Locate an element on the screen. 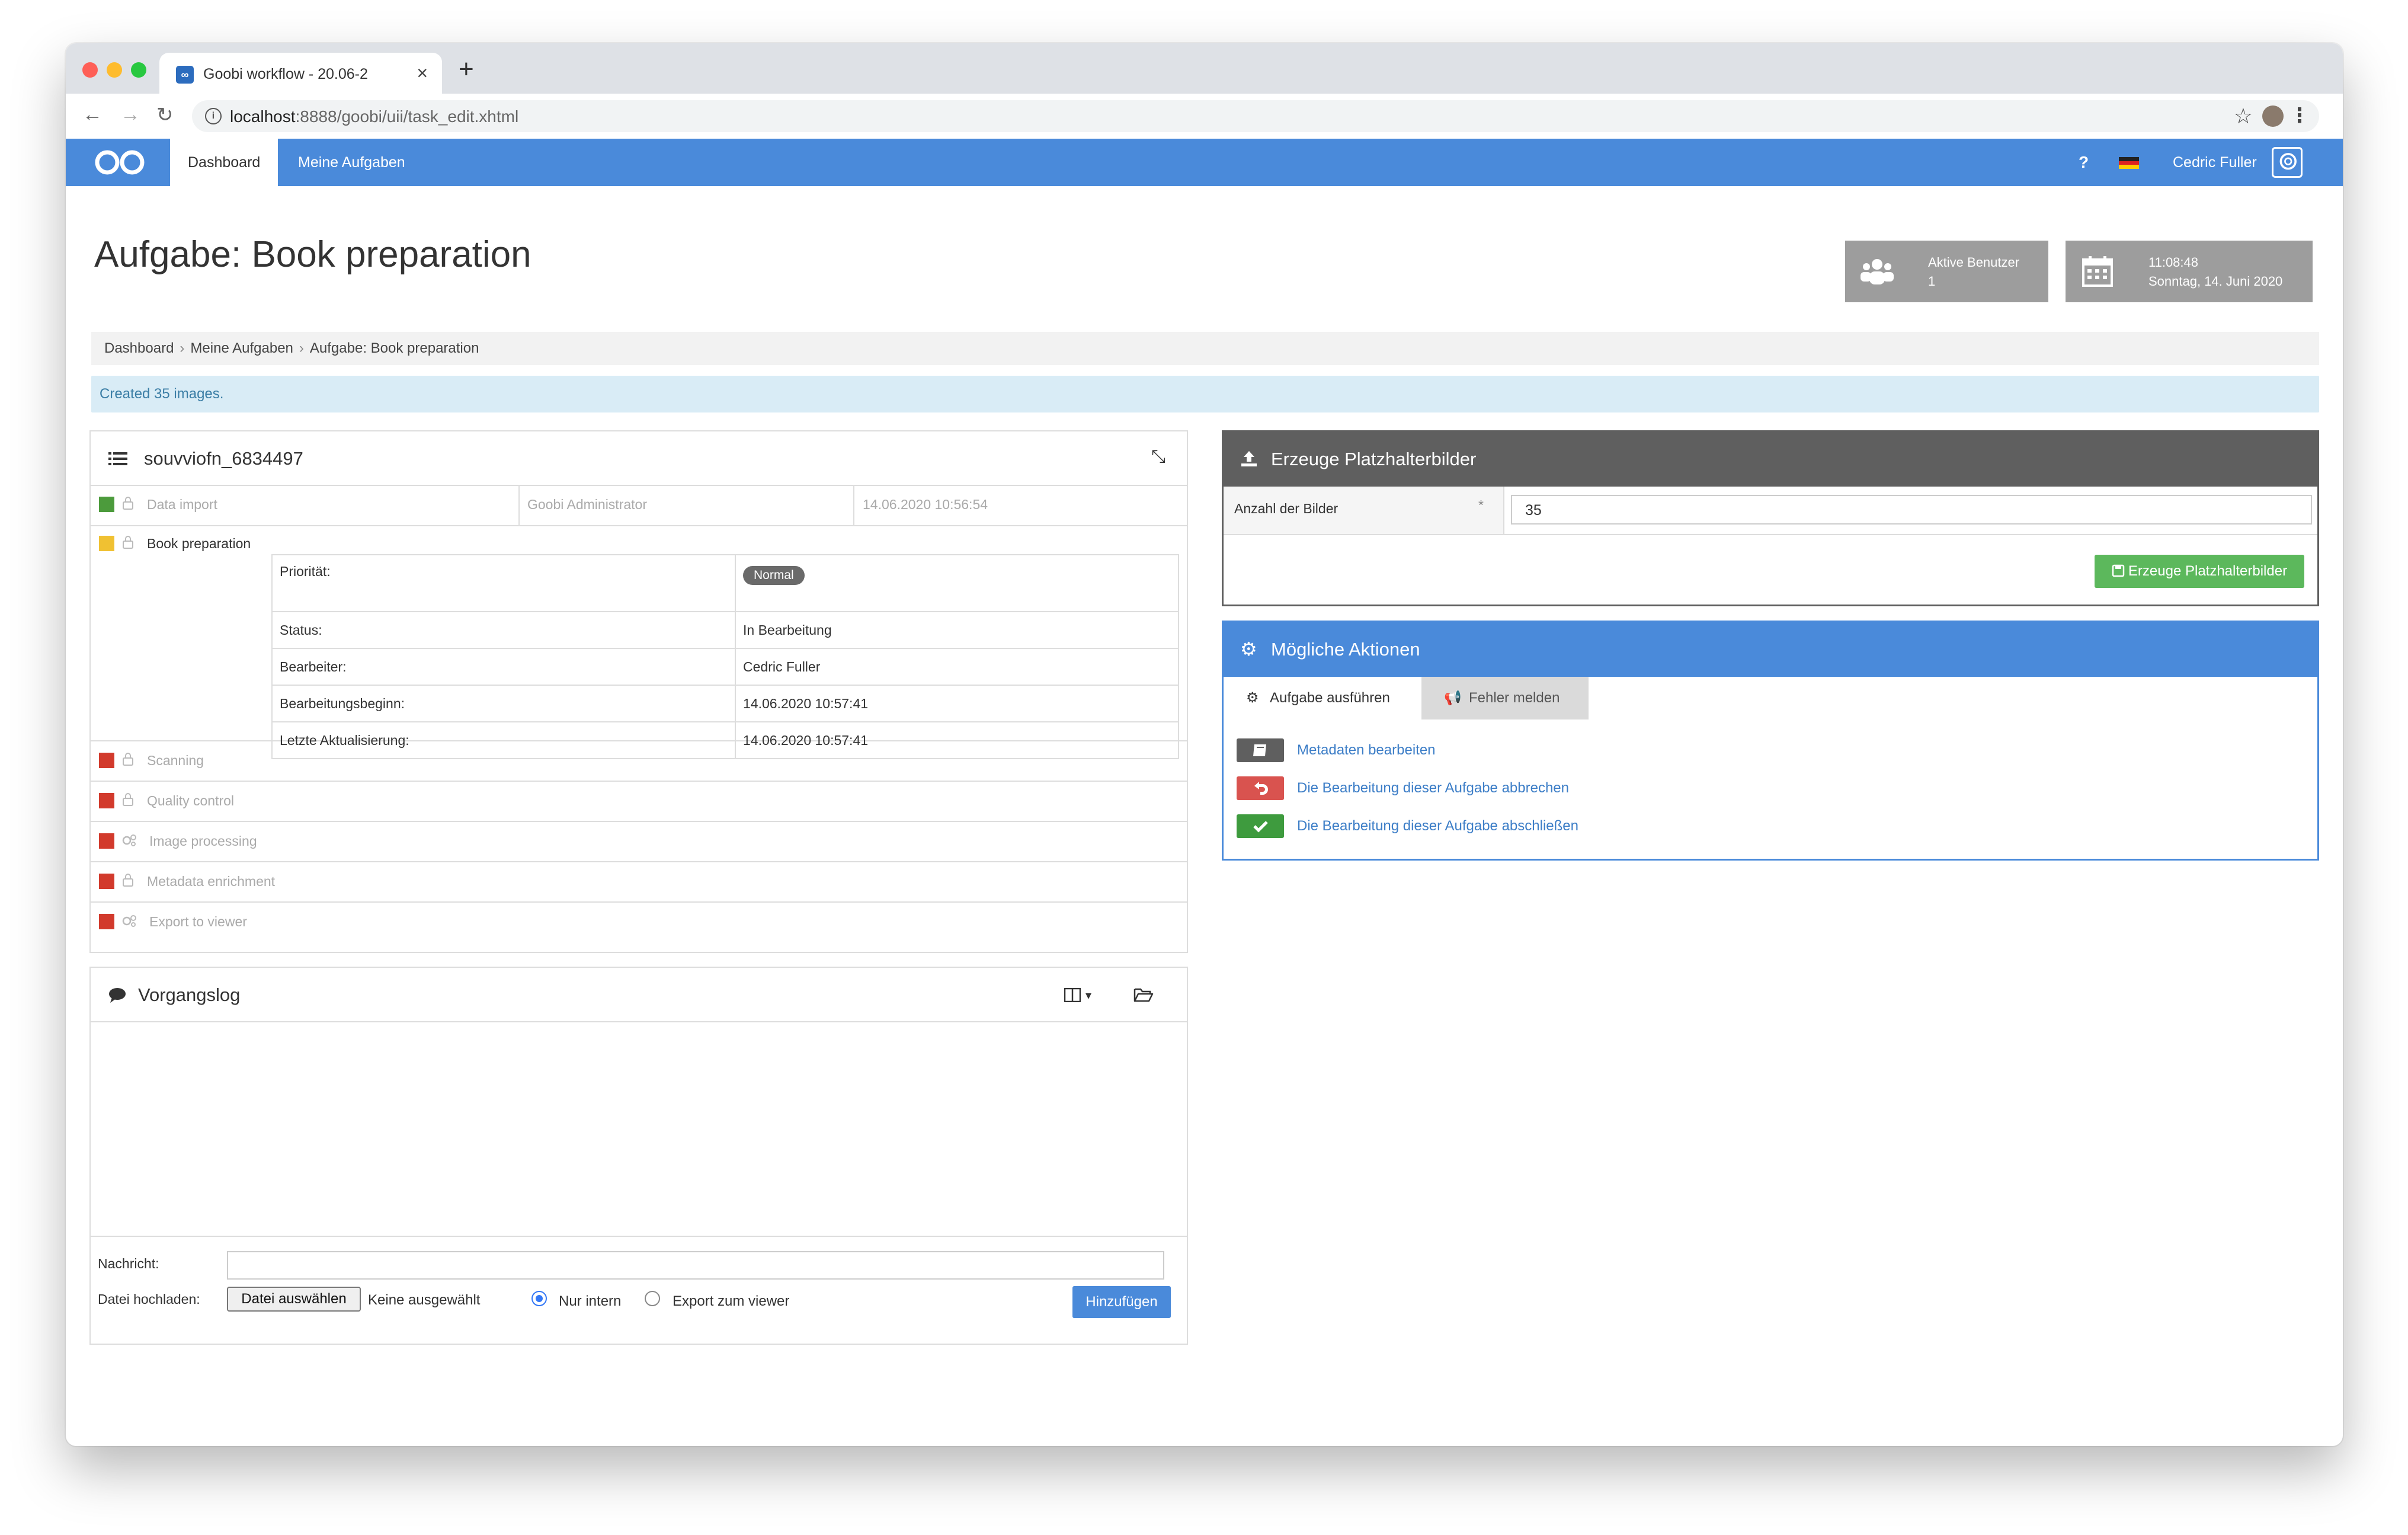 The width and height of the screenshot is (2408, 1535). active-users-count: 1 is located at coordinates (1932, 282).